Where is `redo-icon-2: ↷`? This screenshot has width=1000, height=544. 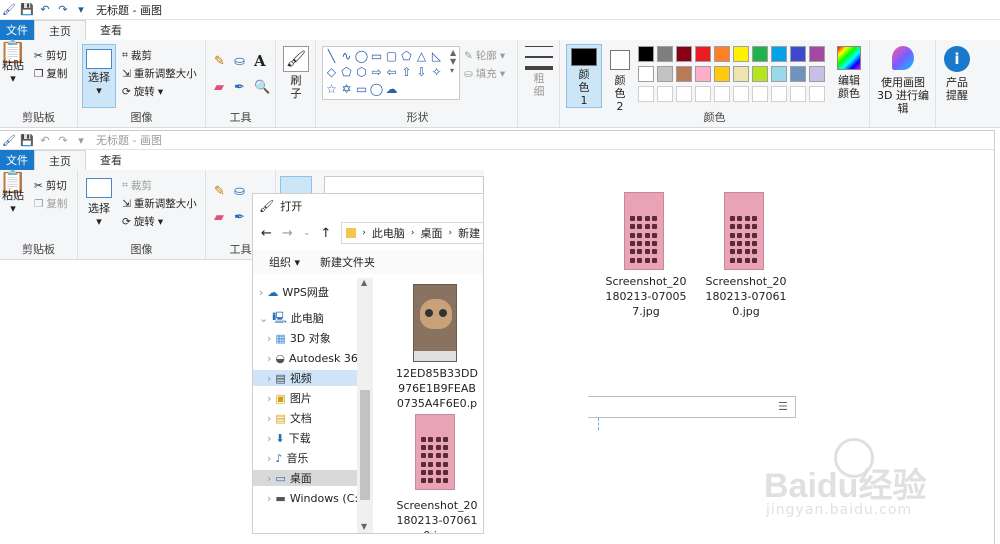
redo-icon-2: ↷ is located at coordinates (63, 140).